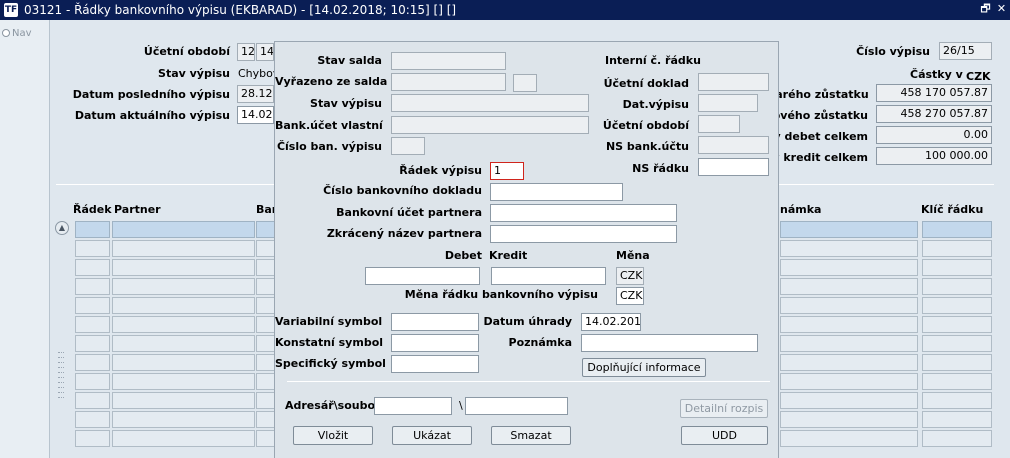 Image resolution: width=1010 pixels, height=458 pixels. Describe the element at coordinates (669, 343) in the screenshot. I see `poznamka-field` at that location.